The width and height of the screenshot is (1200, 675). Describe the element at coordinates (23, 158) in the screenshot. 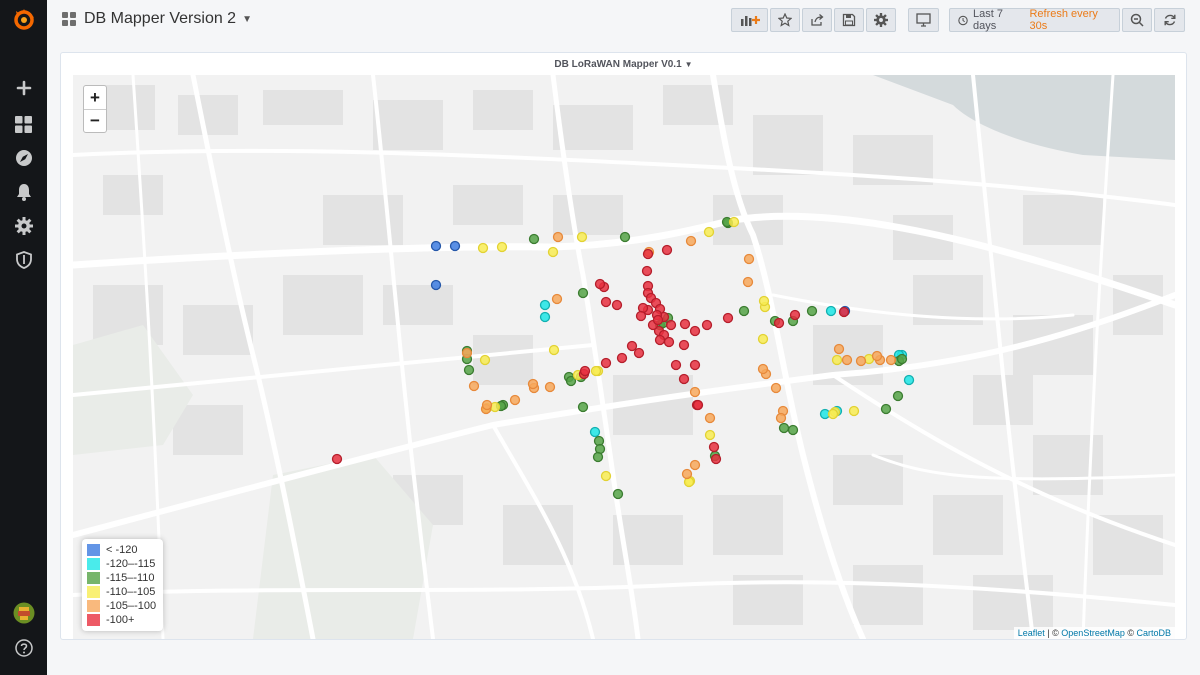

I see `explore-compass-icon` at that location.